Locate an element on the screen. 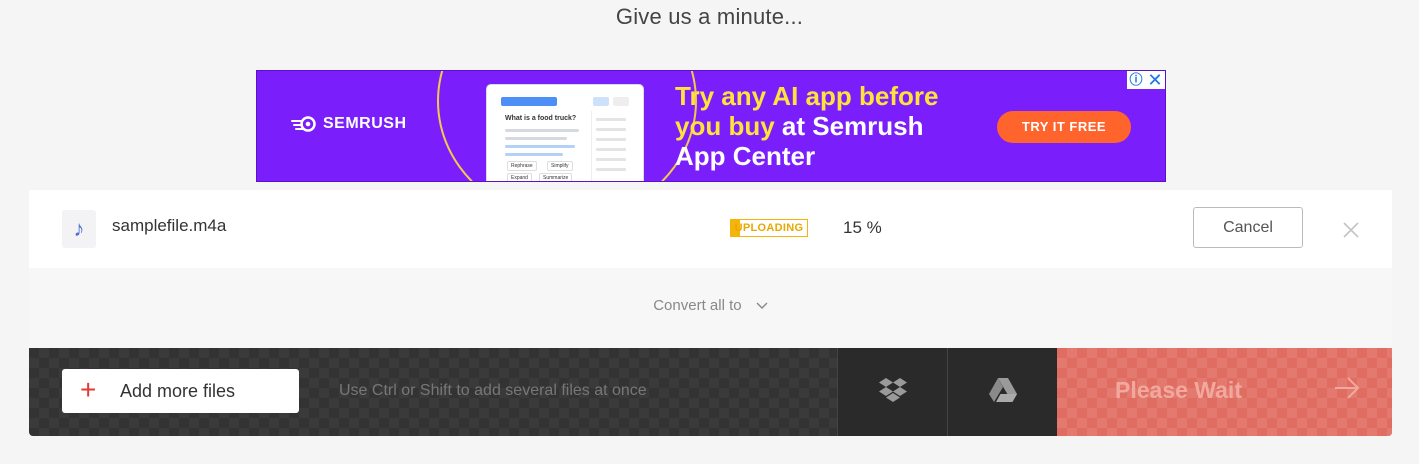 The image size is (1419, 464). convert-all-dropdown: Convert all to is located at coordinates (710, 305).